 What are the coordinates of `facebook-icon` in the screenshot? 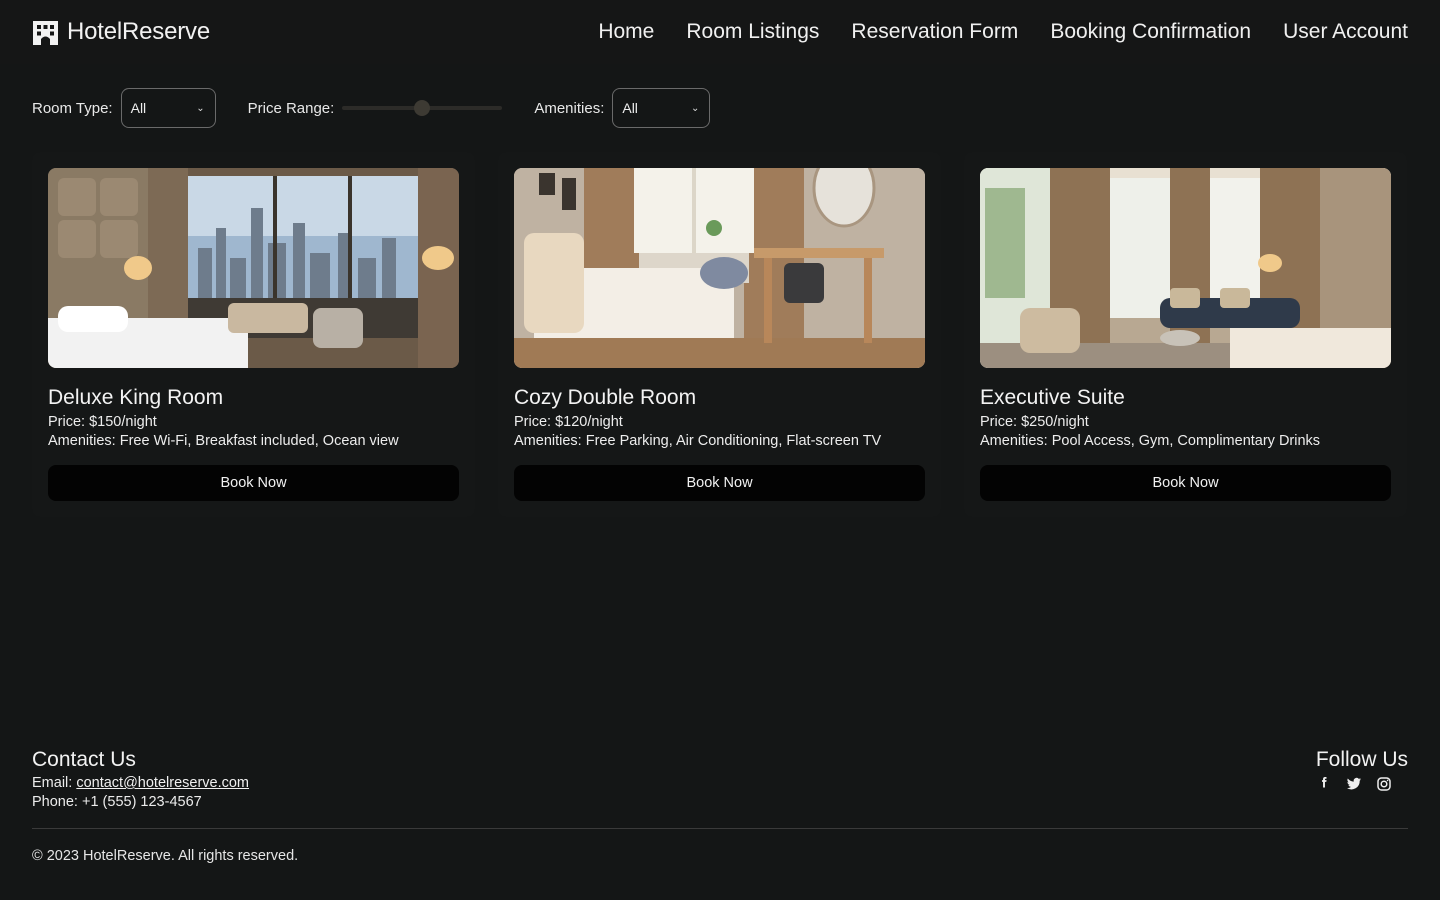 It's located at (1324, 784).